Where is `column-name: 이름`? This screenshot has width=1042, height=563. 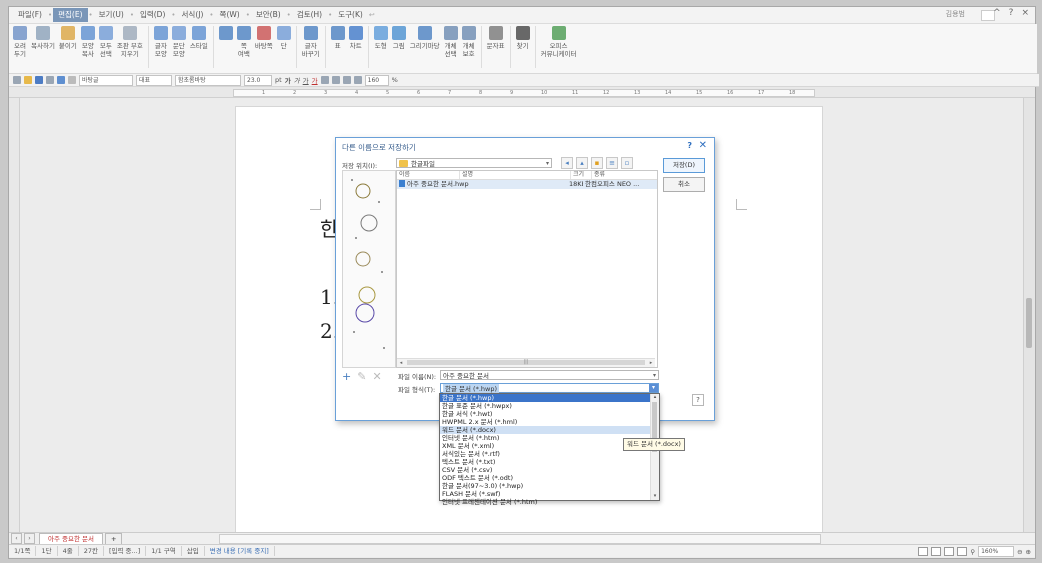 column-name: 이름 is located at coordinates (428, 175).